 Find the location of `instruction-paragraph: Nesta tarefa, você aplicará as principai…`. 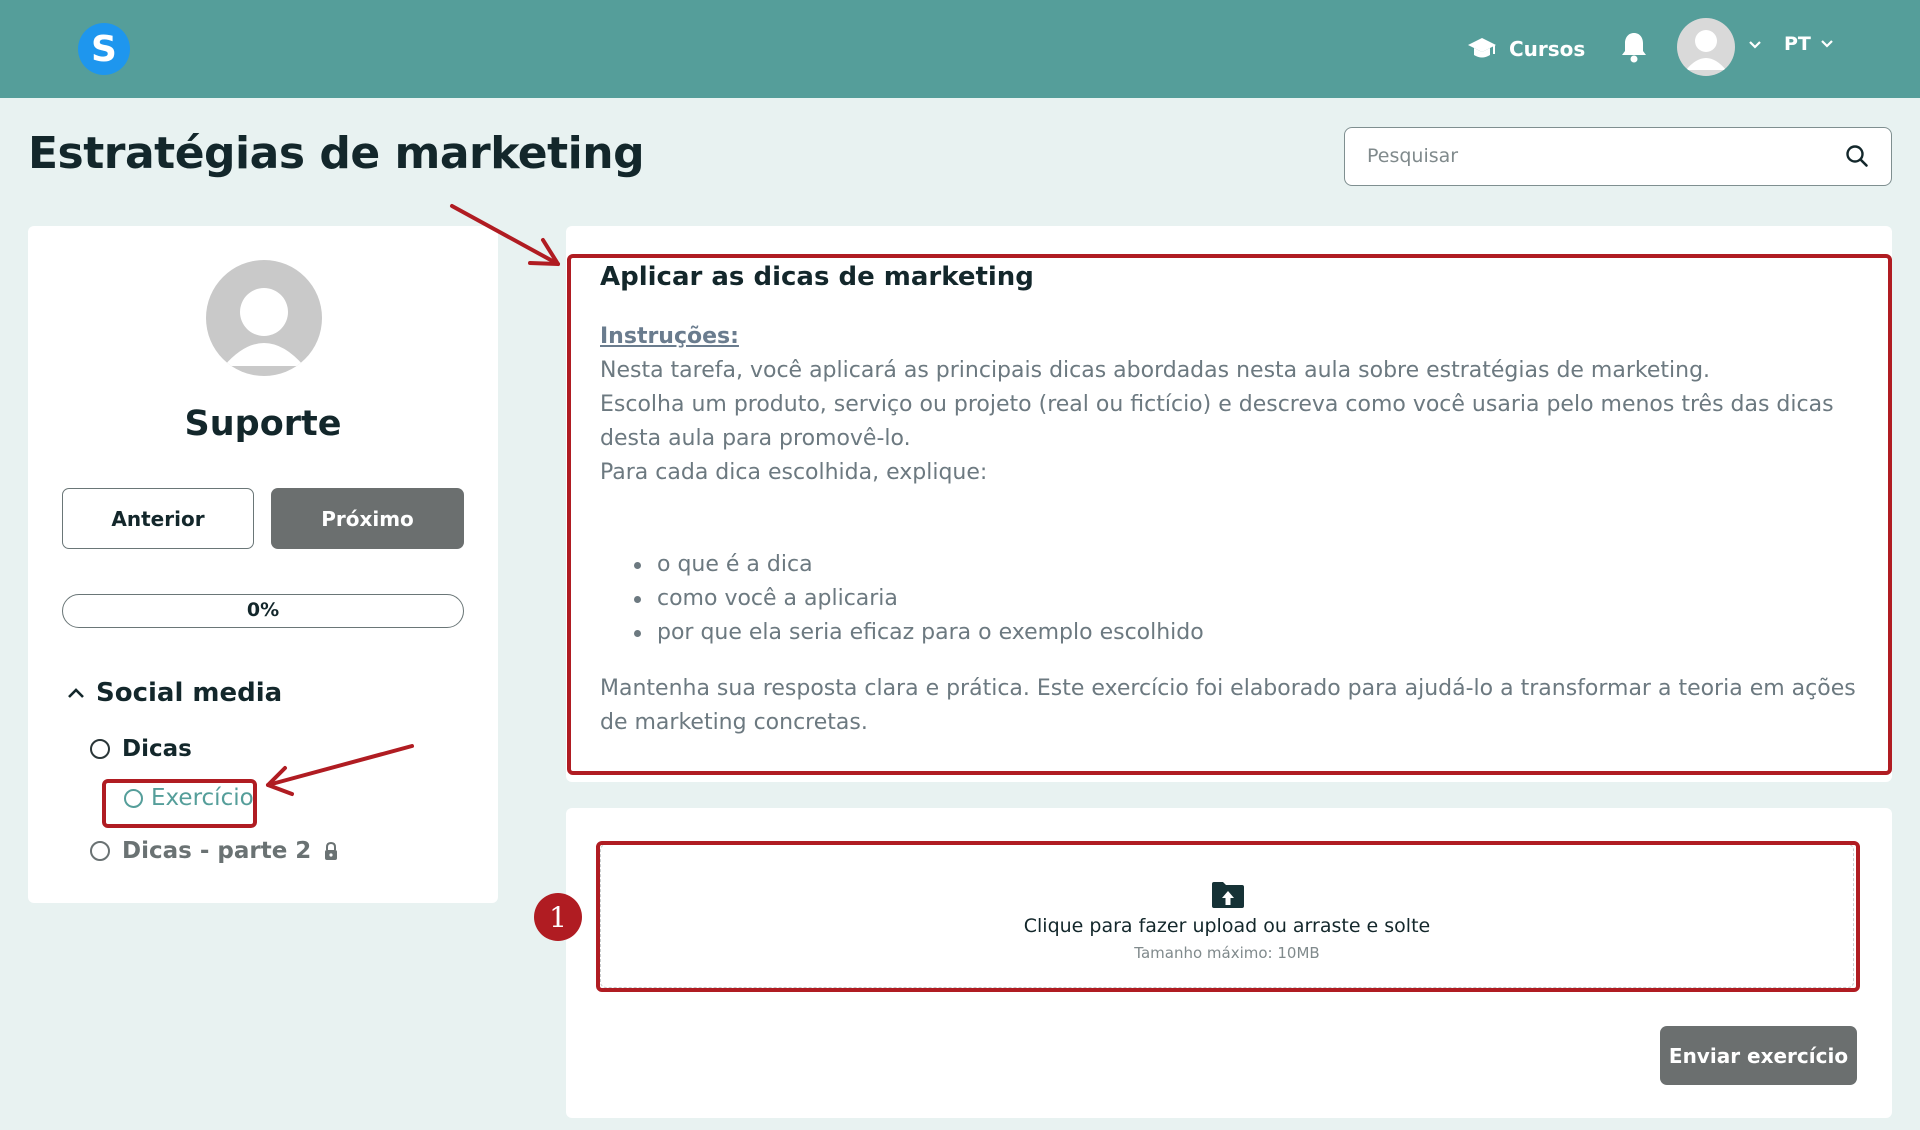

instruction-paragraph: Nesta tarefa, você aplicará as principai… is located at coordinates (1155, 370).